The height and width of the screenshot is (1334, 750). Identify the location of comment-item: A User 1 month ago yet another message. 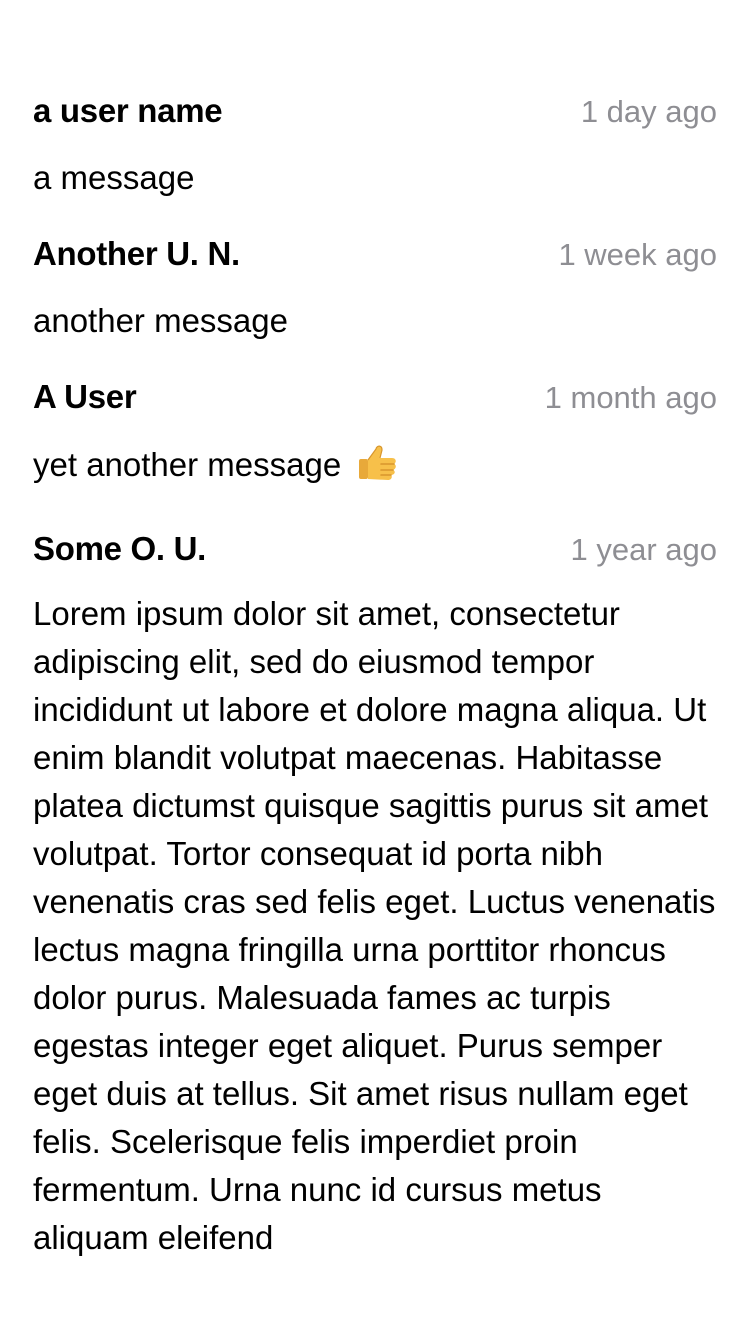
(375, 437).